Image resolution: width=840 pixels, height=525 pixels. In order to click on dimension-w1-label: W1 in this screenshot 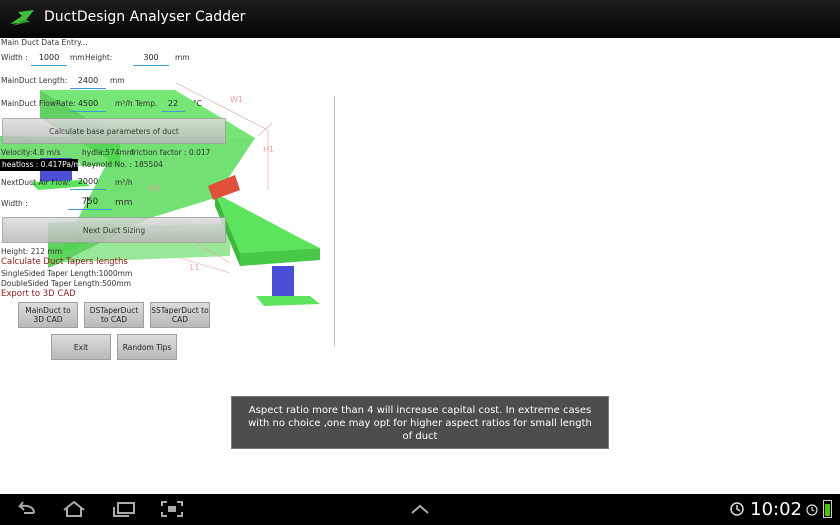, I will do `click(236, 99)`.